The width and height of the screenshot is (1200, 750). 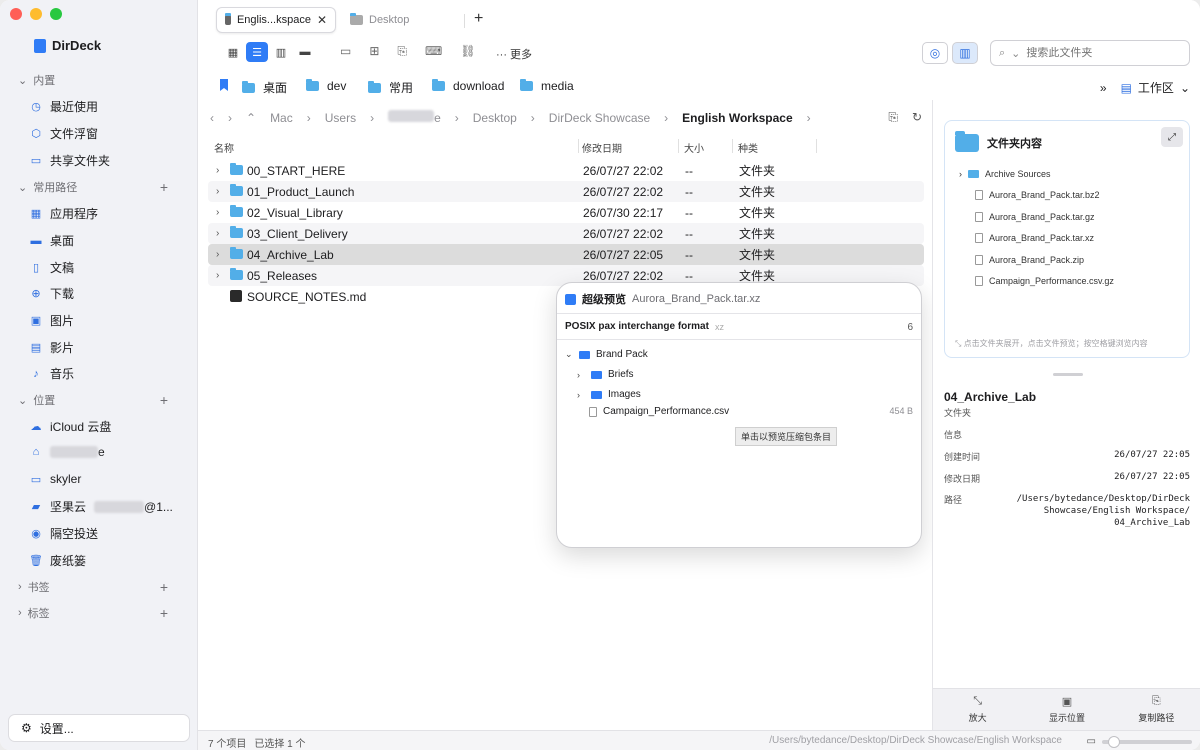 I want to click on sidebar-item-applications: ▦ 应用程序, so click(x=64, y=213).